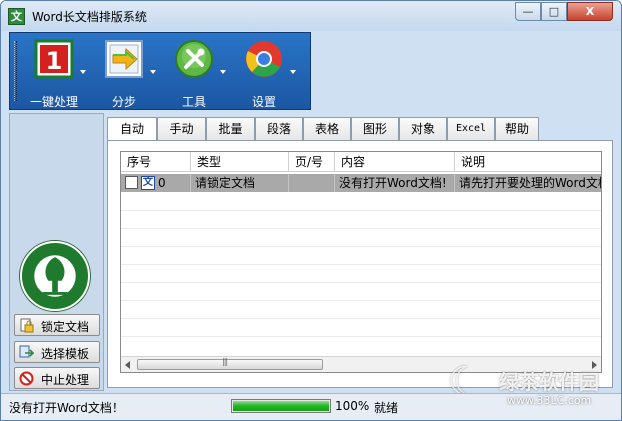  I want to click on row-checkbox, so click(131, 182).